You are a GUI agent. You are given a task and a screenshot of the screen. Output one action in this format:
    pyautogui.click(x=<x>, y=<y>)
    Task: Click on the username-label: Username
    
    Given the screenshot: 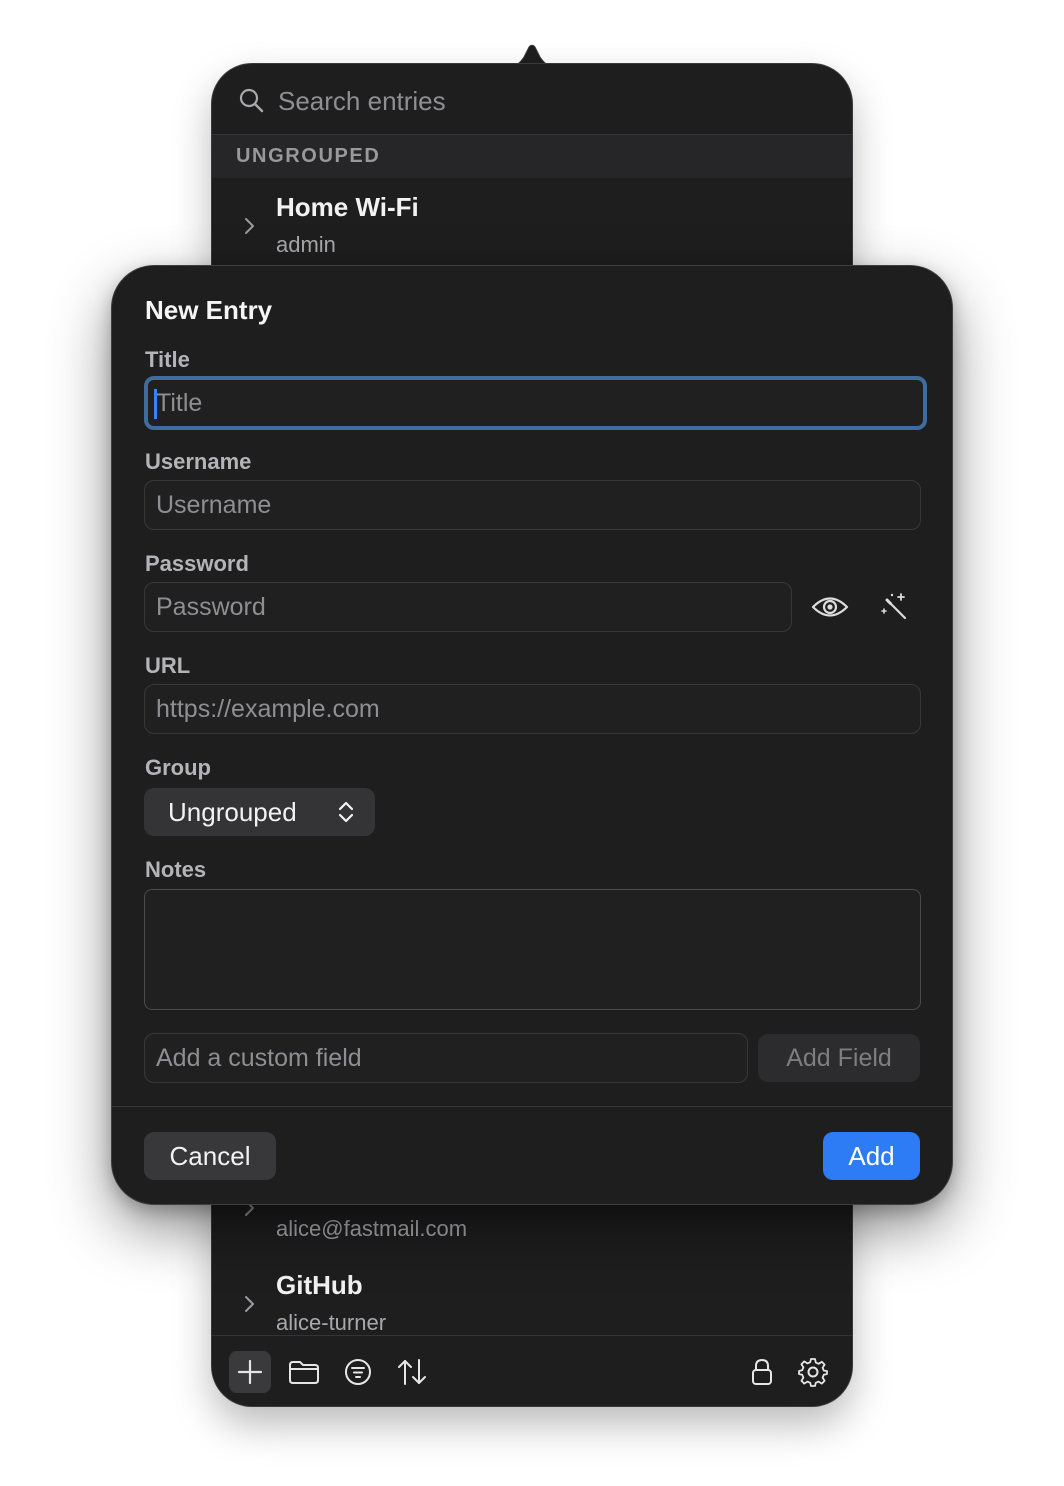 What is the action you would take?
    pyautogui.click(x=198, y=461)
    